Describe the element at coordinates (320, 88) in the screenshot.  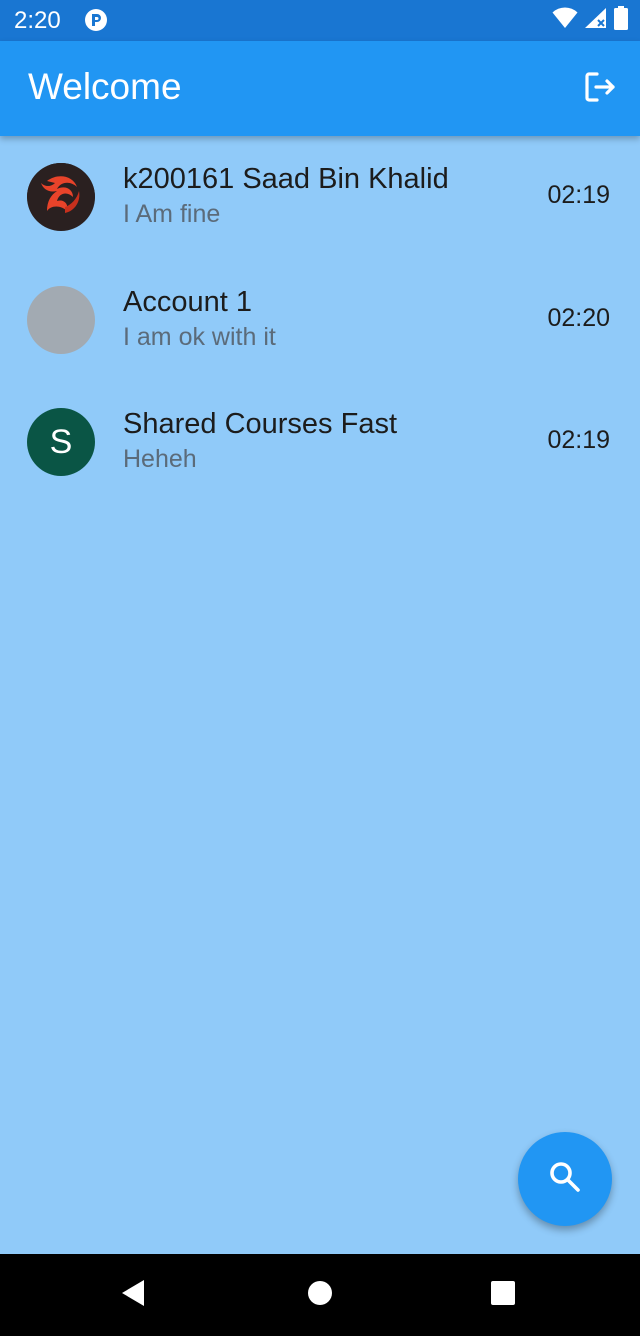
I see `app-bar: Welcome` at that location.